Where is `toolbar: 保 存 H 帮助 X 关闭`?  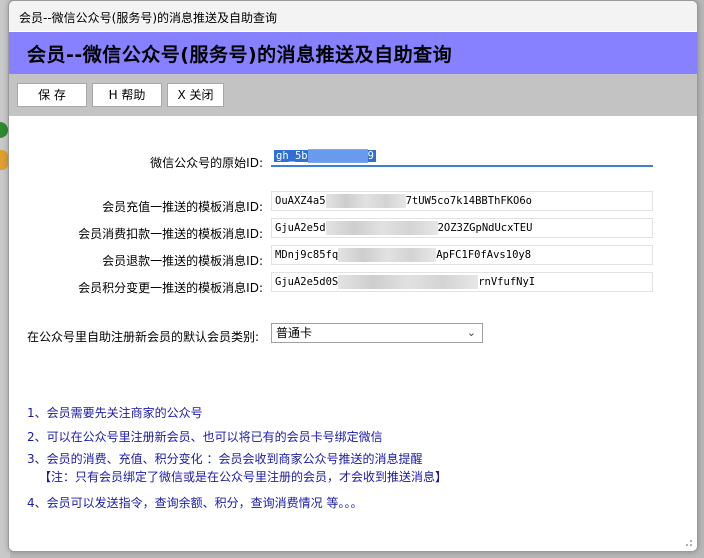 toolbar: 保 存 H 帮助 X 关闭 is located at coordinates (353, 95).